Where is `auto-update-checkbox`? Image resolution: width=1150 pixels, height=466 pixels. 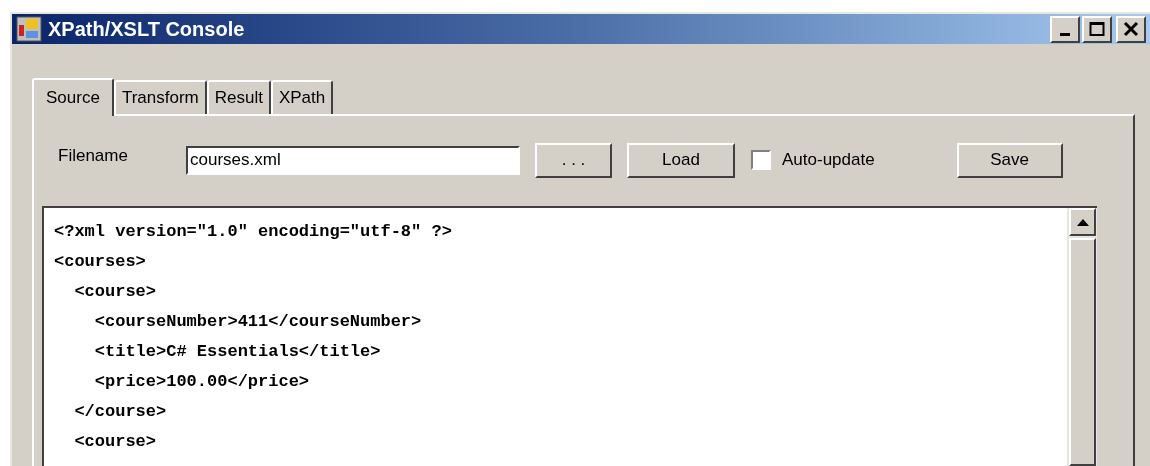
auto-update-checkbox is located at coordinates (761, 160).